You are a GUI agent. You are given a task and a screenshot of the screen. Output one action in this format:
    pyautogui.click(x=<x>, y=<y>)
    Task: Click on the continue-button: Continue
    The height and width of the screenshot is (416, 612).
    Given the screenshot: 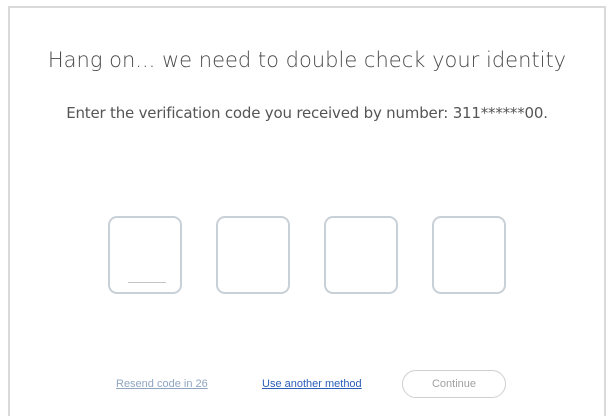 What is the action you would take?
    pyautogui.click(x=454, y=384)
    